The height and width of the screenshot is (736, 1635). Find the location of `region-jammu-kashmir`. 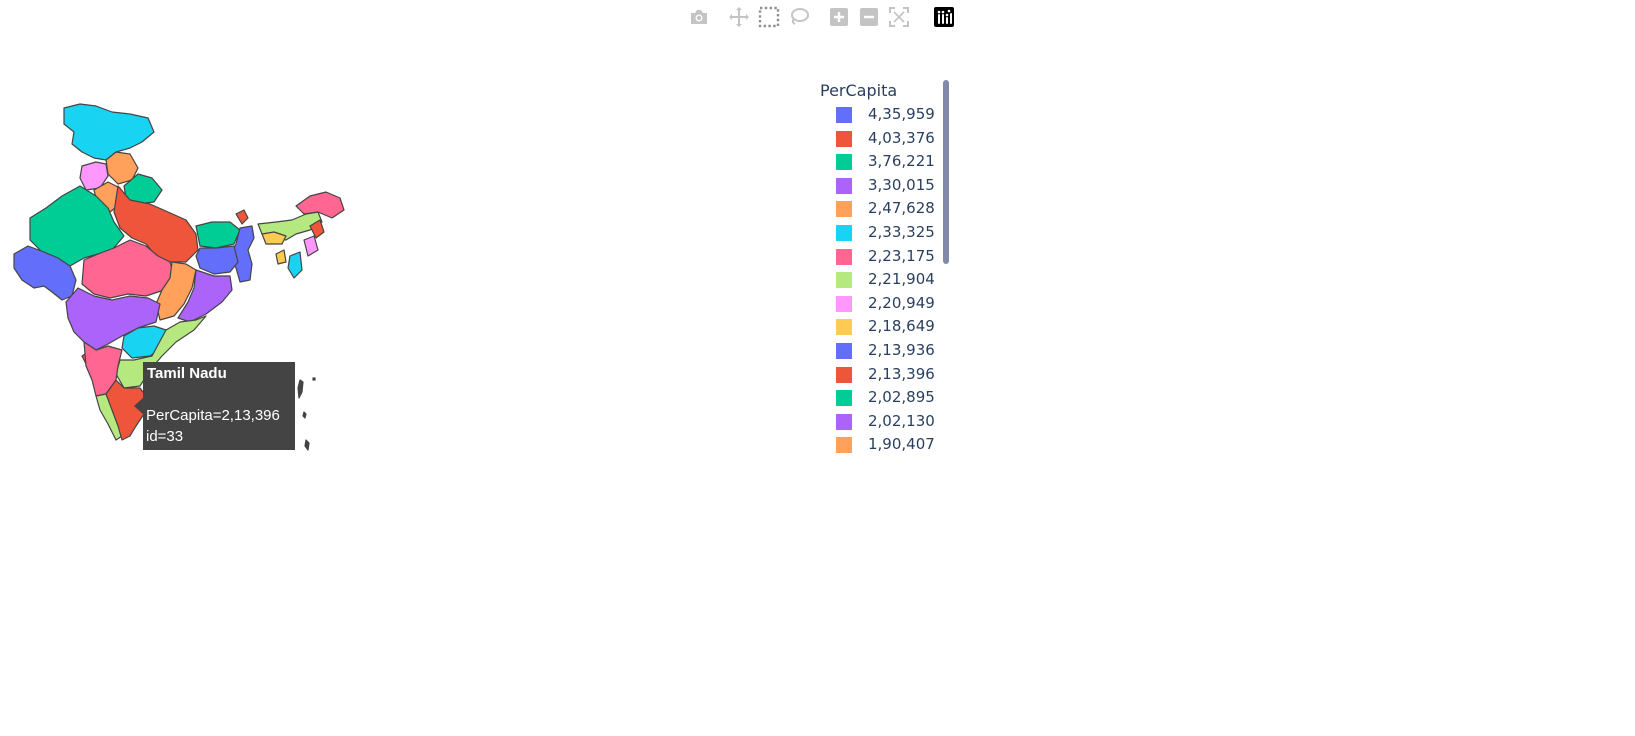

region-jammu-kashmir is located at coordinates (109, 132).